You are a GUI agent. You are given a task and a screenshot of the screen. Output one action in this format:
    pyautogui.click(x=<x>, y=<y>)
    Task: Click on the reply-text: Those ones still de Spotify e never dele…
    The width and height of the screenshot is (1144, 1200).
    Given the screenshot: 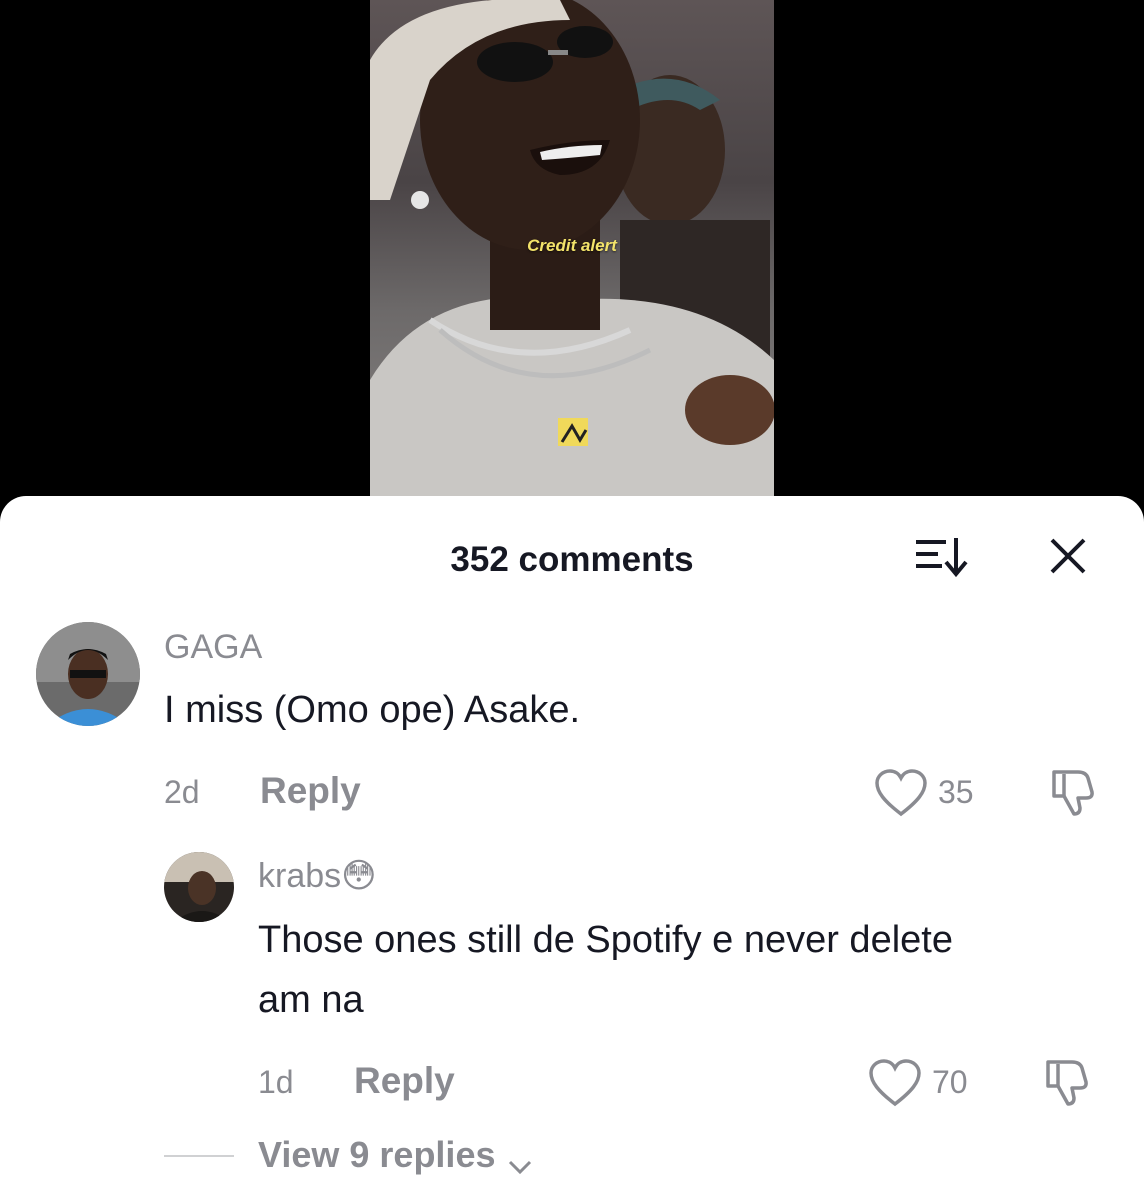 What is the action you would take?
    pyautogui.click(x=605, y=970)
    